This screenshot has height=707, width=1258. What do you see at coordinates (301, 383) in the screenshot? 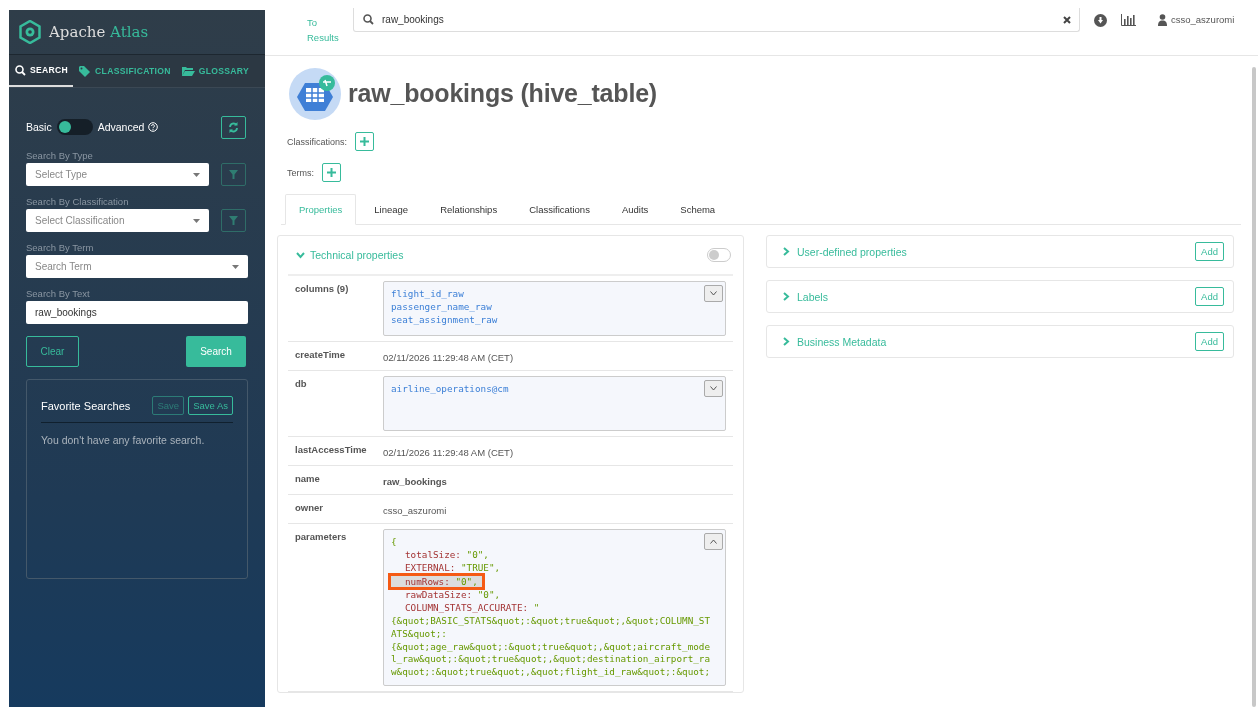
I see `property-name: db` at bounding box center [301, 383].